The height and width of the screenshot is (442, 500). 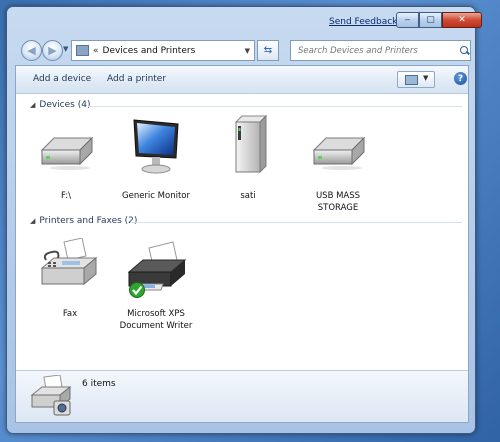 I want to click on device-item-drive-f: F:\, so click(x=66, y=165).